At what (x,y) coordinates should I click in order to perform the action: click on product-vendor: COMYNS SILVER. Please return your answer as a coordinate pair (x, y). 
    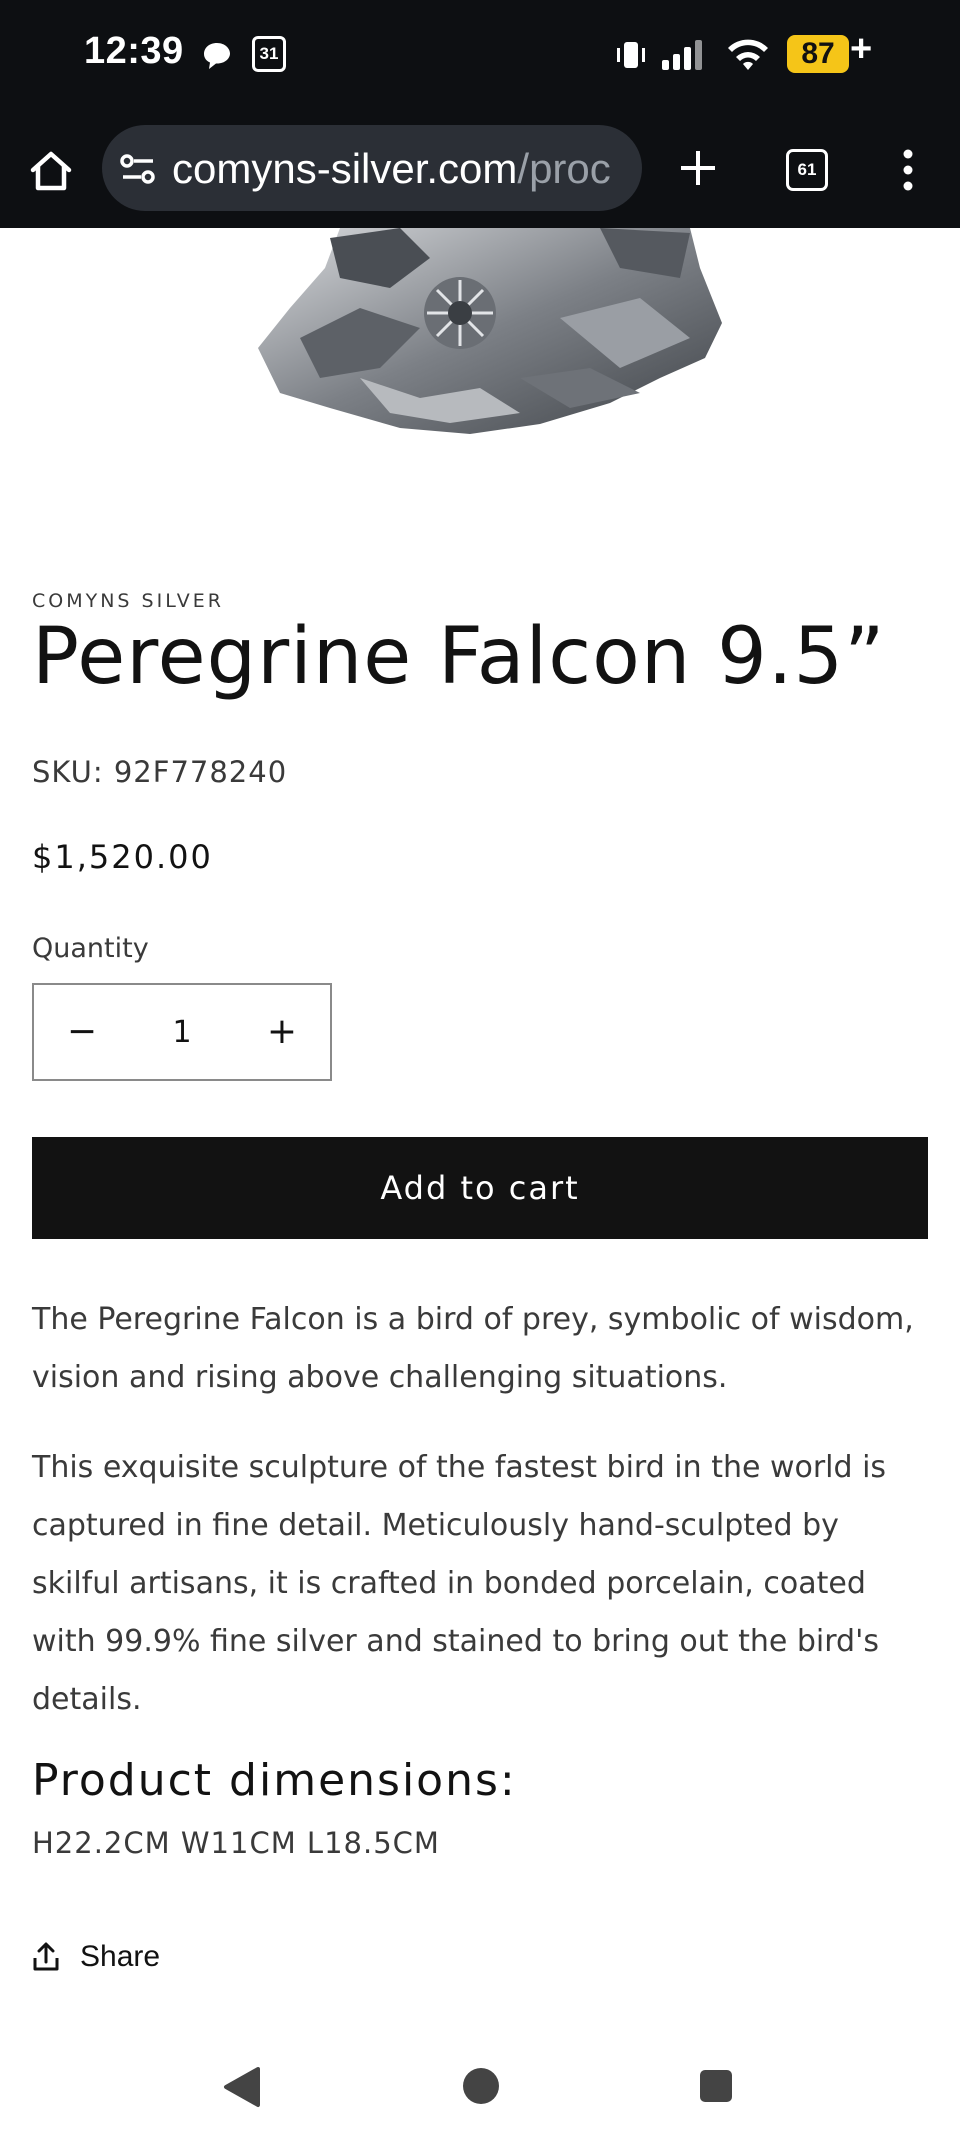
    Looking at the image, I should click on (128, 601).